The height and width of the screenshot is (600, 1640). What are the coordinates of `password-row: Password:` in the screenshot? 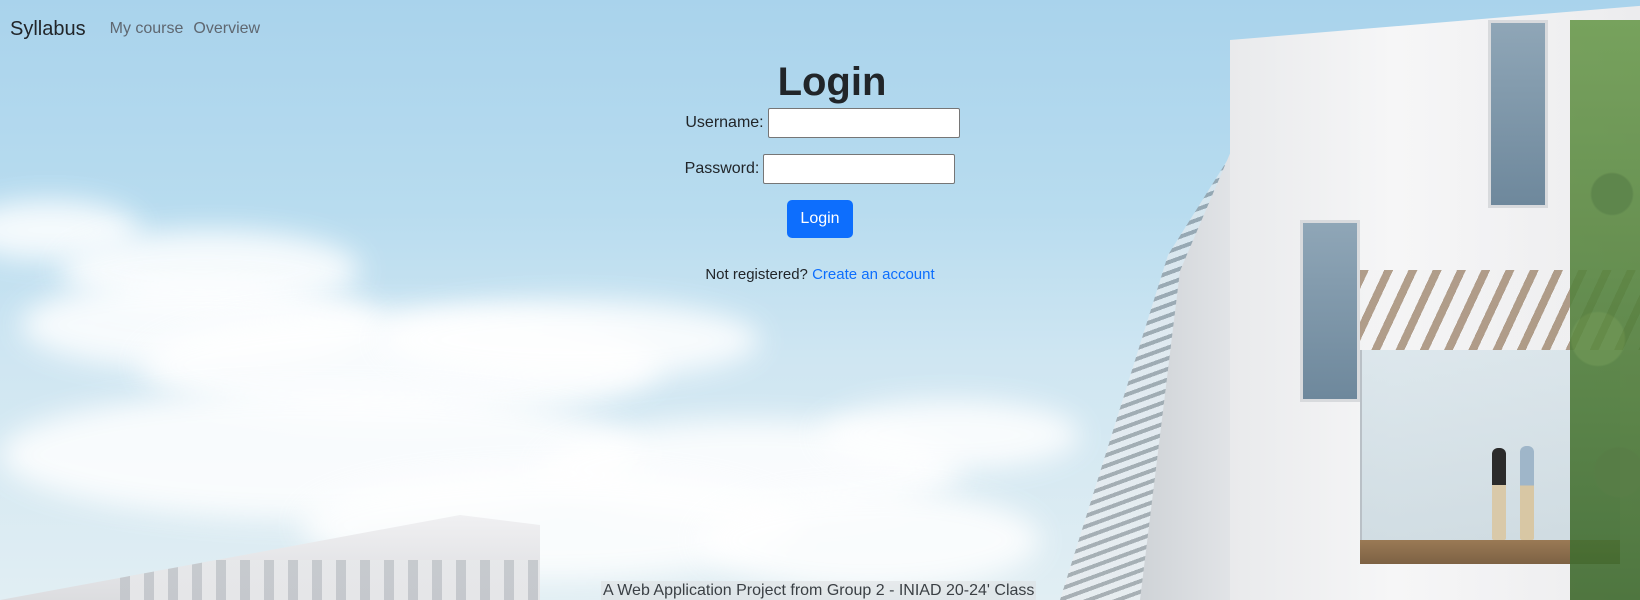 It's located at (820, 169).